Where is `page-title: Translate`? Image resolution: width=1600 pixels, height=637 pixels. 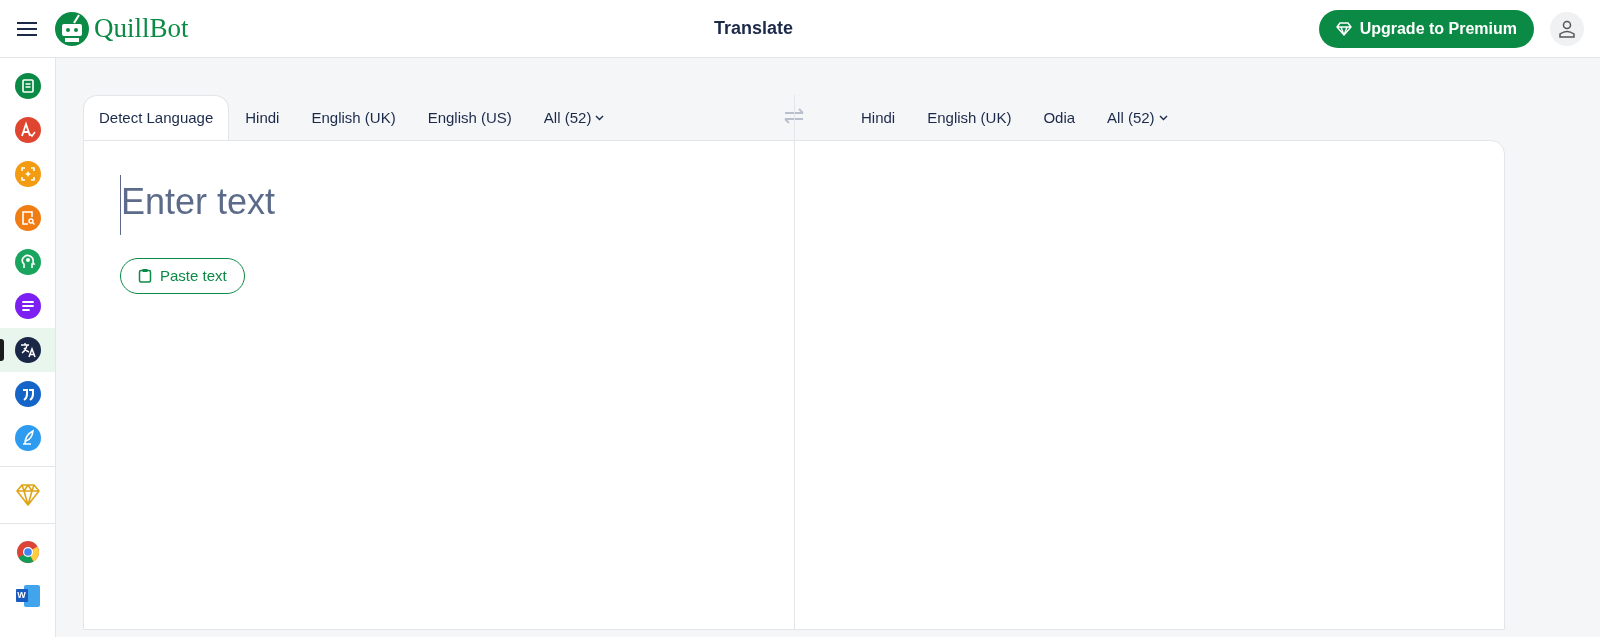 page-title: Translate is located at coordinates (754, 28).